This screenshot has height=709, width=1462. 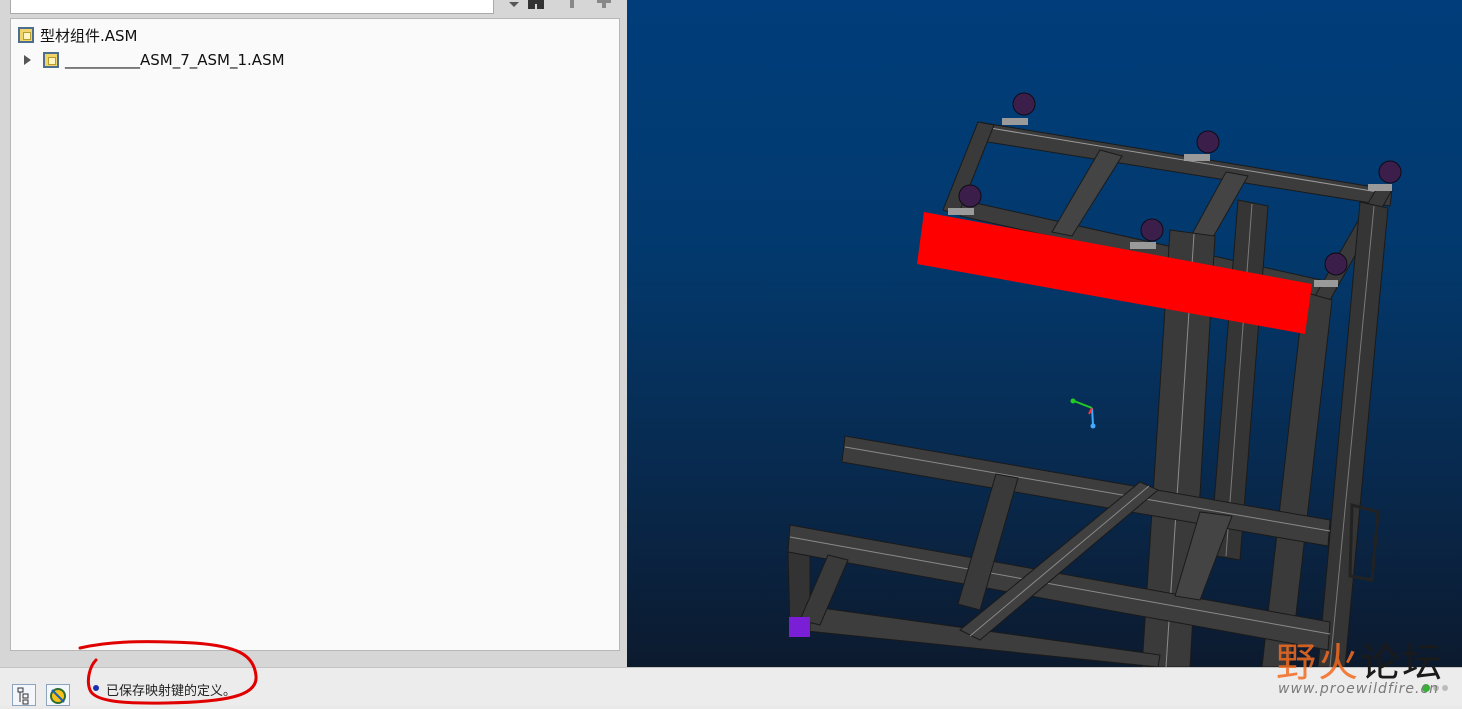 What do you see at coordinates (27, 60) in the screenshot?
I see `expand-arrow-icon` at bounding box center [27, 60].